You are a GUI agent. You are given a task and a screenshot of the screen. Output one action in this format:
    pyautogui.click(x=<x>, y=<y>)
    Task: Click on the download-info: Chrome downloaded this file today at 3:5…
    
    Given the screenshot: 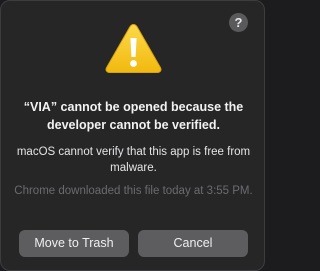 What is the action you would take?
    pyautogui.click(x=133, y=191)
    